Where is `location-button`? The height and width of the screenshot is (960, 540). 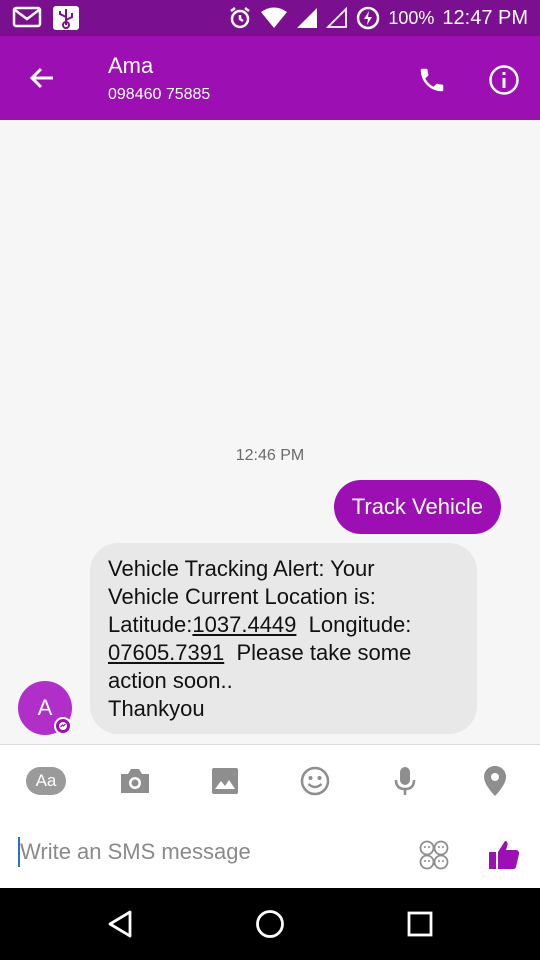
location-button is located at coordinates (495, 781).